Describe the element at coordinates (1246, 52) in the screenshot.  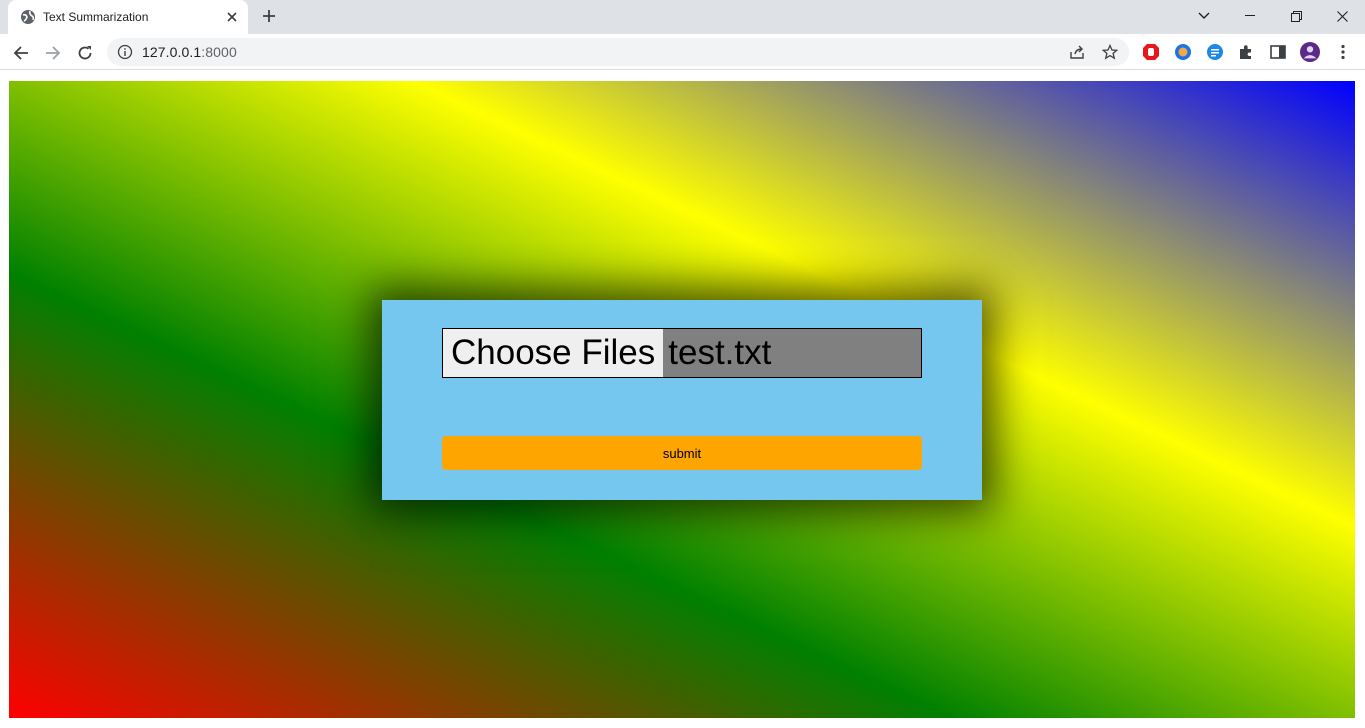
I see `puzzle-extensions-icon` at that location.